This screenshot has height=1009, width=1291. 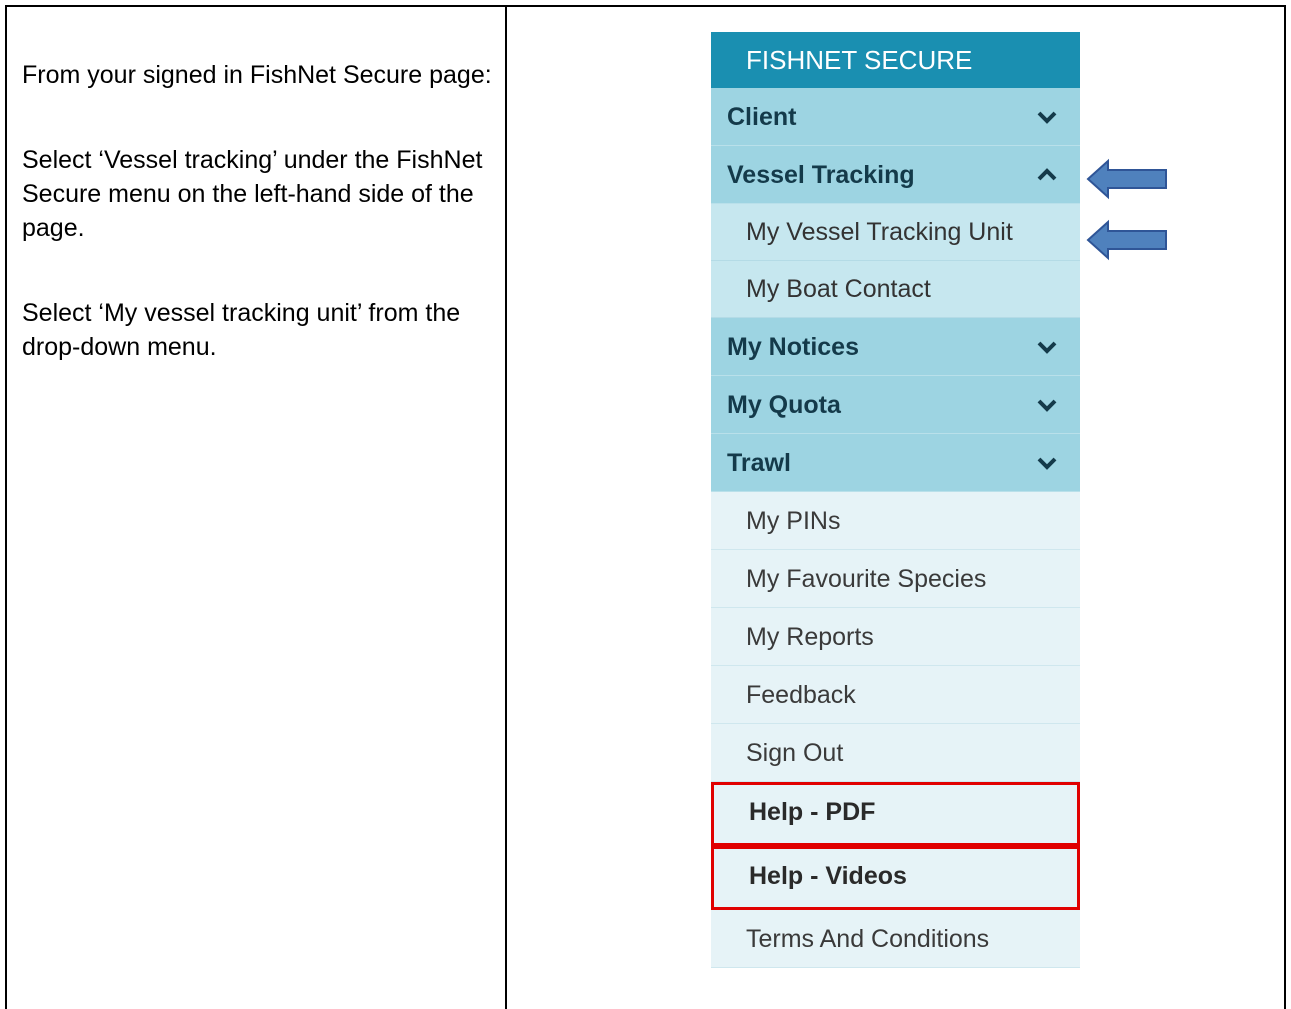 I want to click on menu-item-my-vessel-tracking-unit: My Vessel Tracking Unit, so click(x=895, y=232).